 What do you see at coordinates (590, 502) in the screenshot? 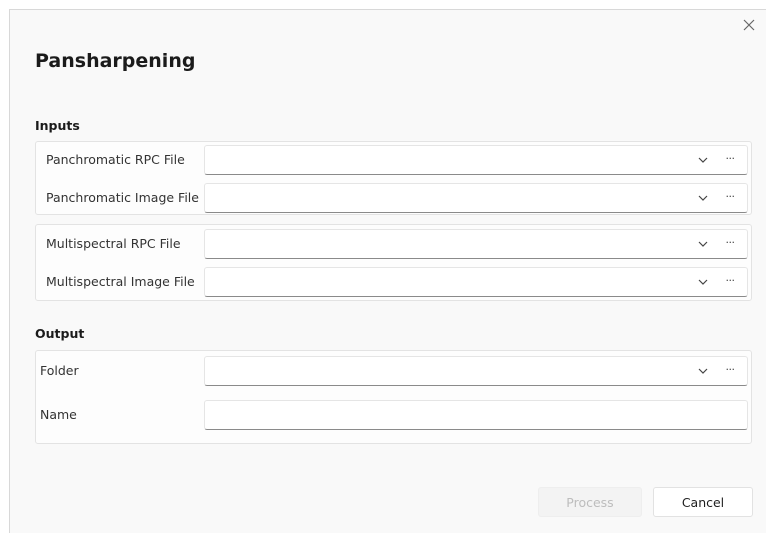
I see `process-button: Process` at bounding box center [590, 502].